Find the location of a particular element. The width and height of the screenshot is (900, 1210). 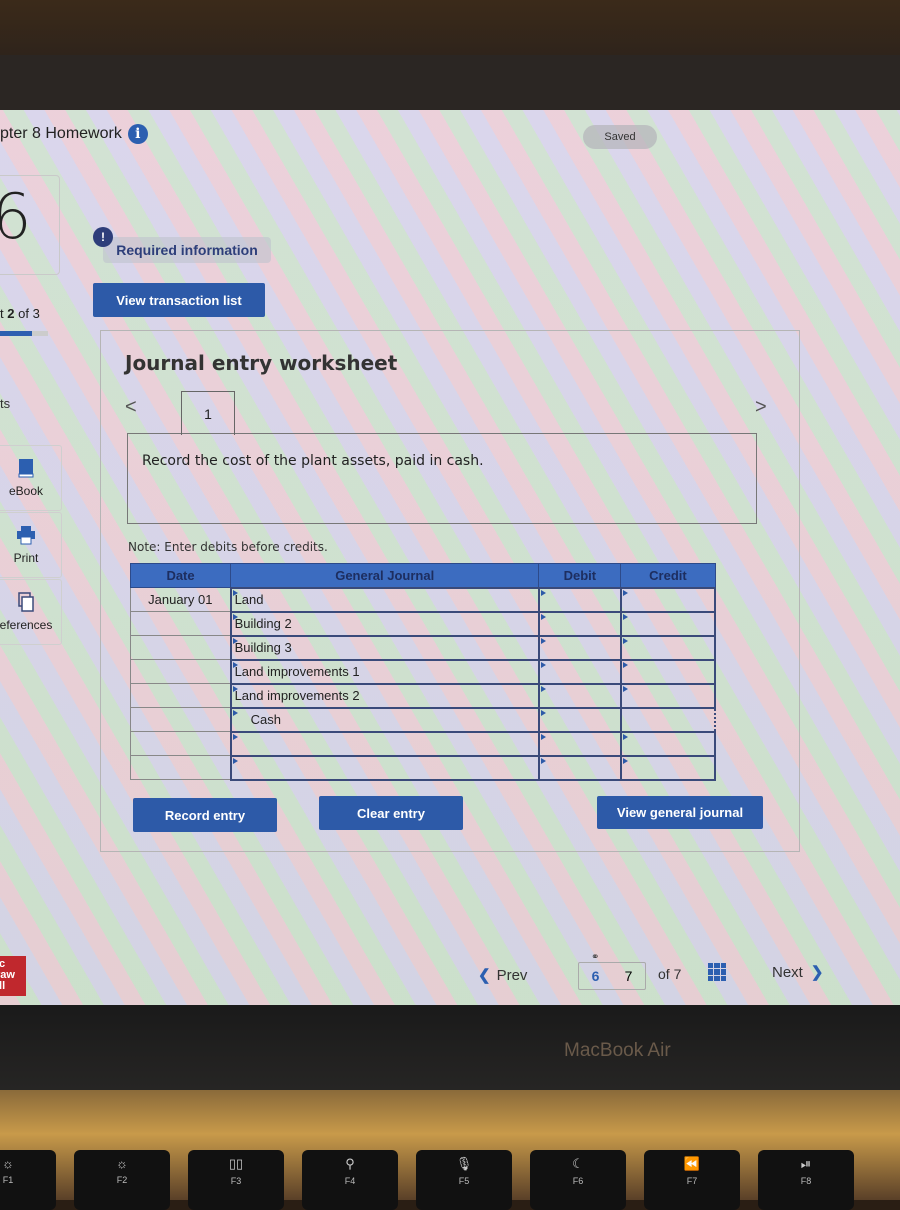

record-entry-button: Record entry is located at coordinates (205, 815).